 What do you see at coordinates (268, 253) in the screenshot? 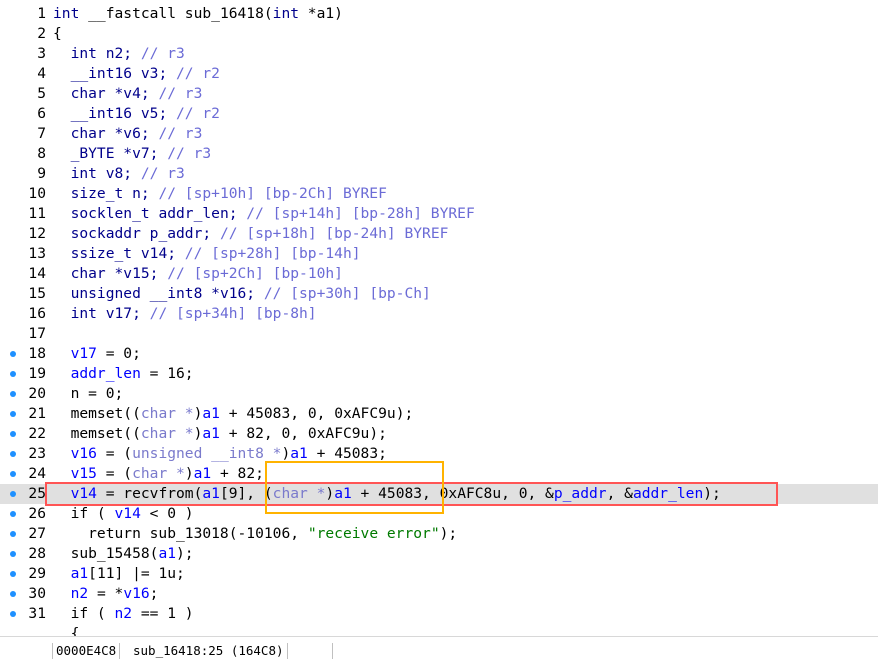
I see `code-token: // [sp+28h] [bp-14h]` at bounding box center [268, 253].